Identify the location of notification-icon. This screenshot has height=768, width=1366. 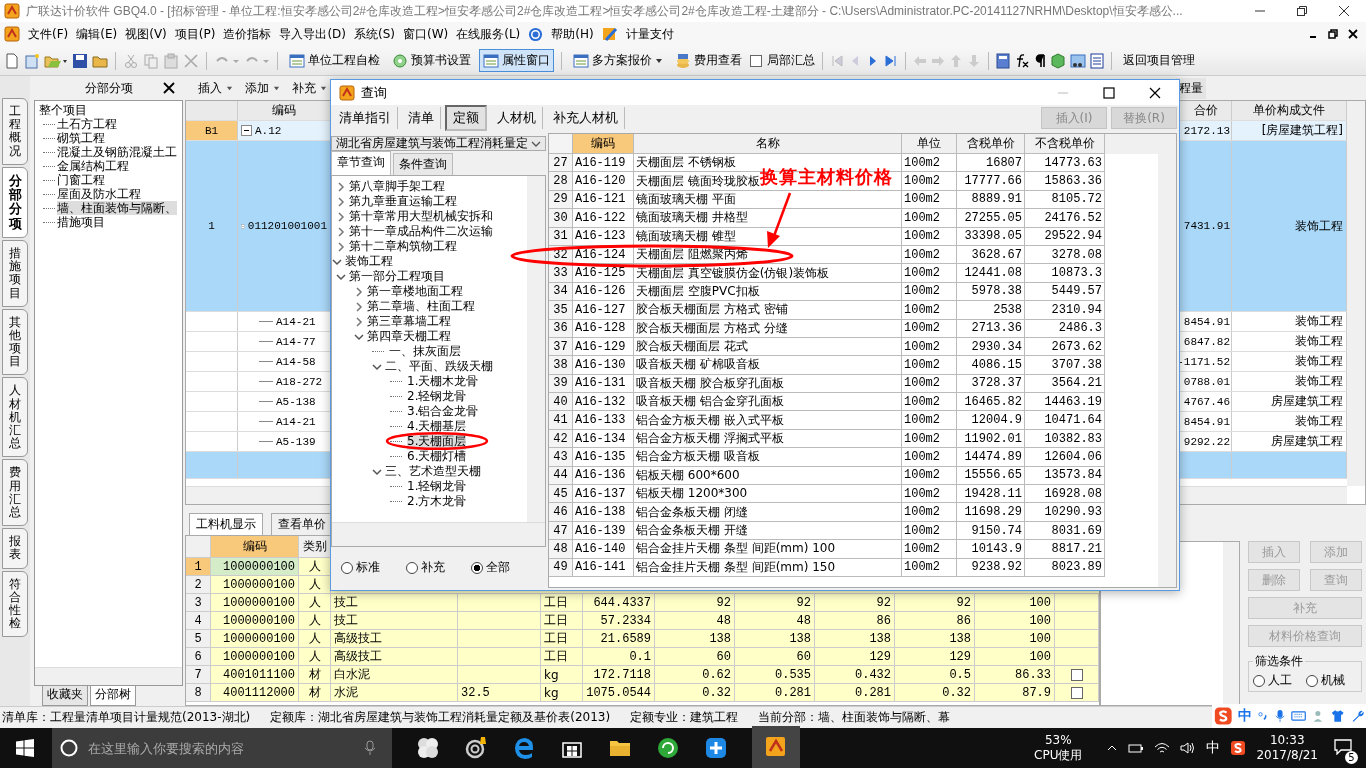
(1343, 746).